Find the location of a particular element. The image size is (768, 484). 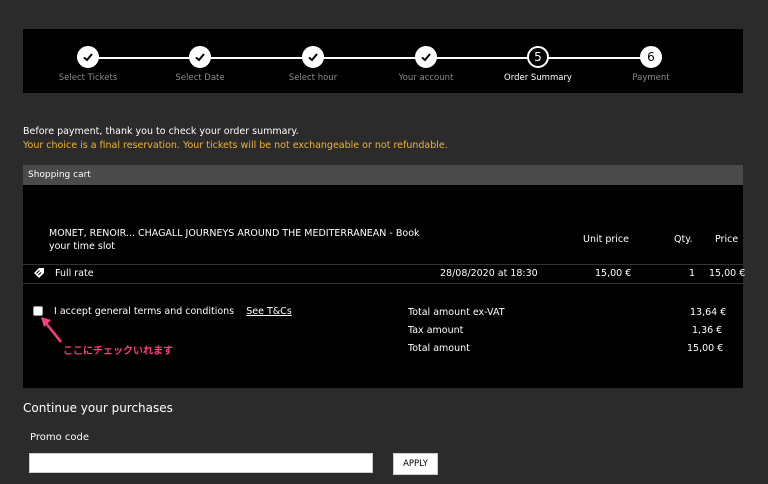

total-amount-value: 15,00 € is located at coordinates (705, 348).